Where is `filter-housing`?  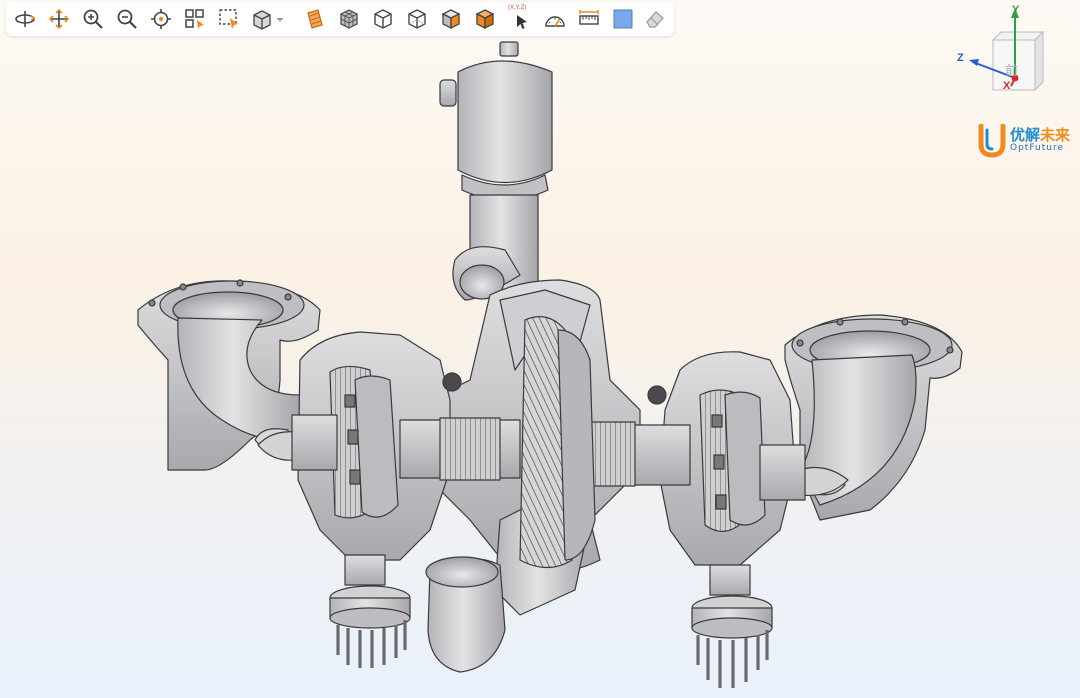 filter-housing is located at coordinates (496, 171).